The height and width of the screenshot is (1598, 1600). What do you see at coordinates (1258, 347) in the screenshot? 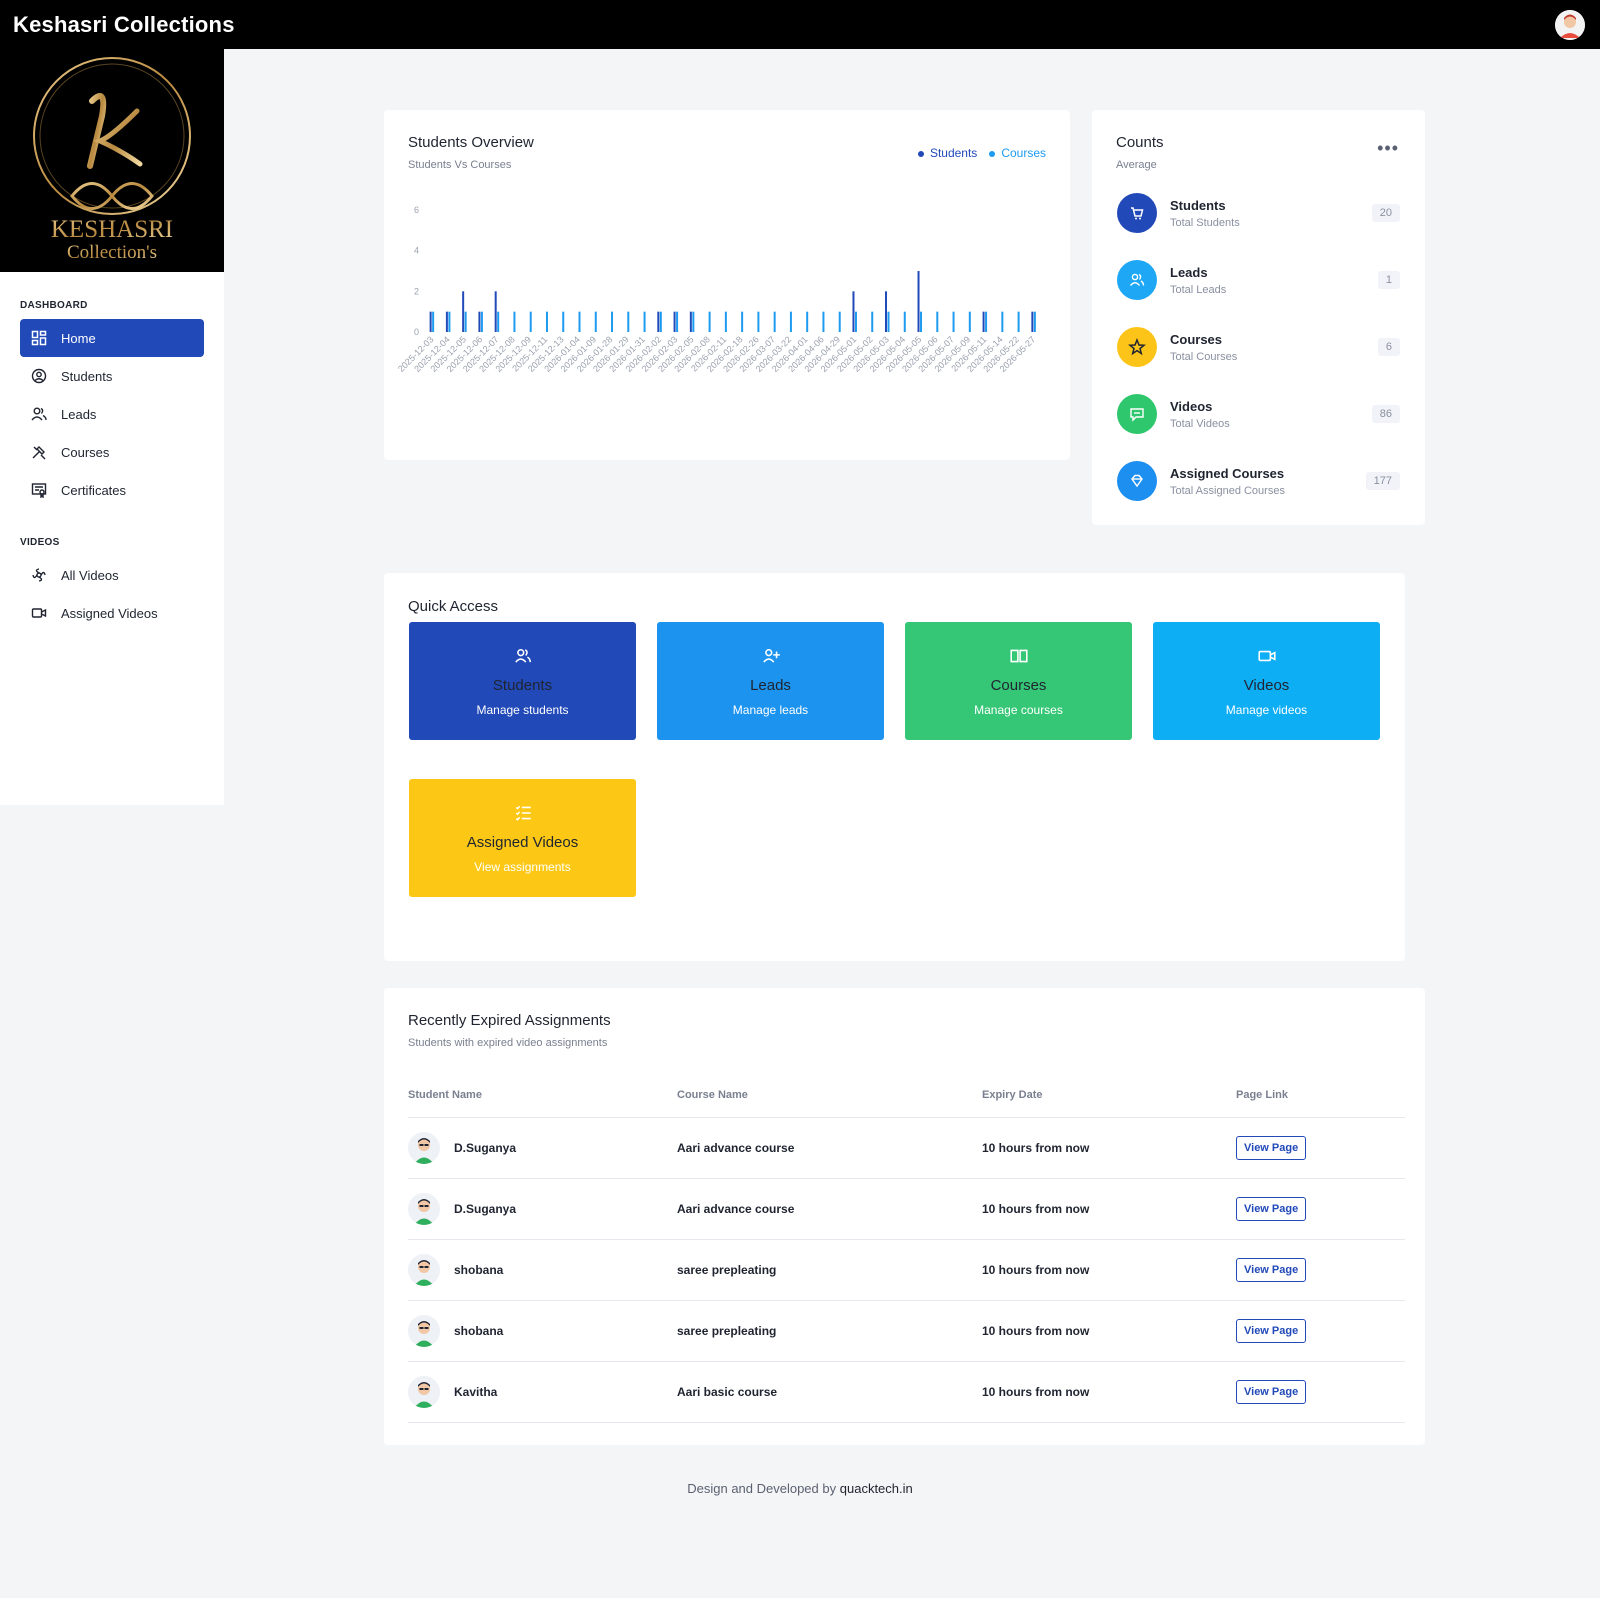
I see `count-item-courses: Courses Total Courses 6` at bounding box center [1258, 347].